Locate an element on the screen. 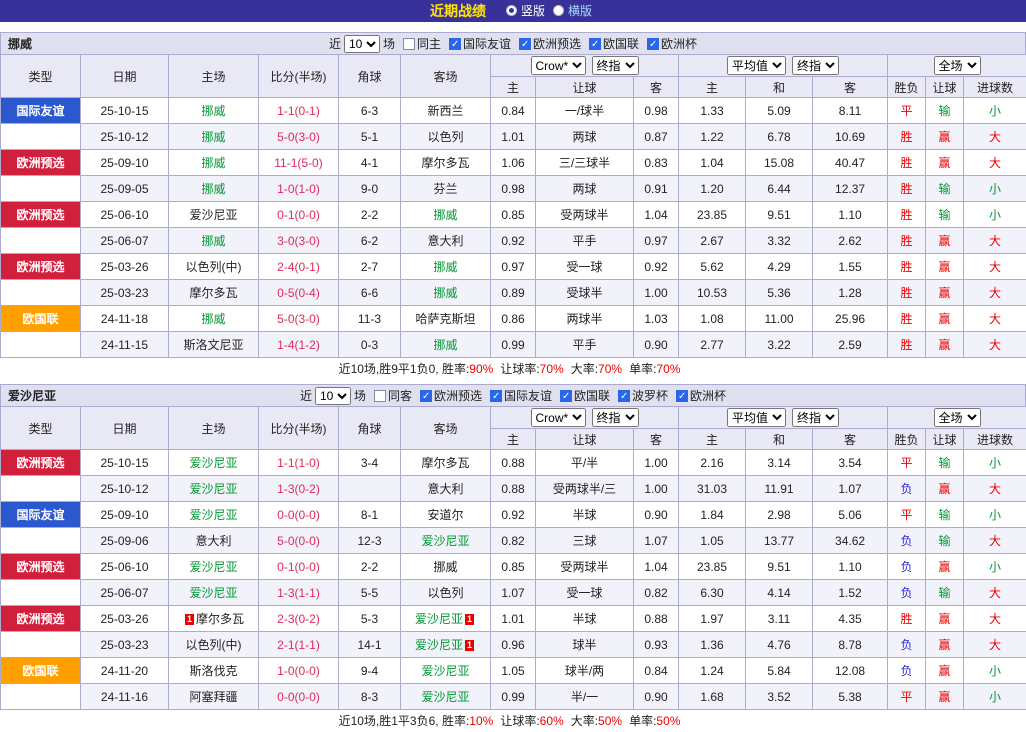 The width and height of the screenshot is (1026, 732). result-handicap: 输 is located at coordinates (945, 541).